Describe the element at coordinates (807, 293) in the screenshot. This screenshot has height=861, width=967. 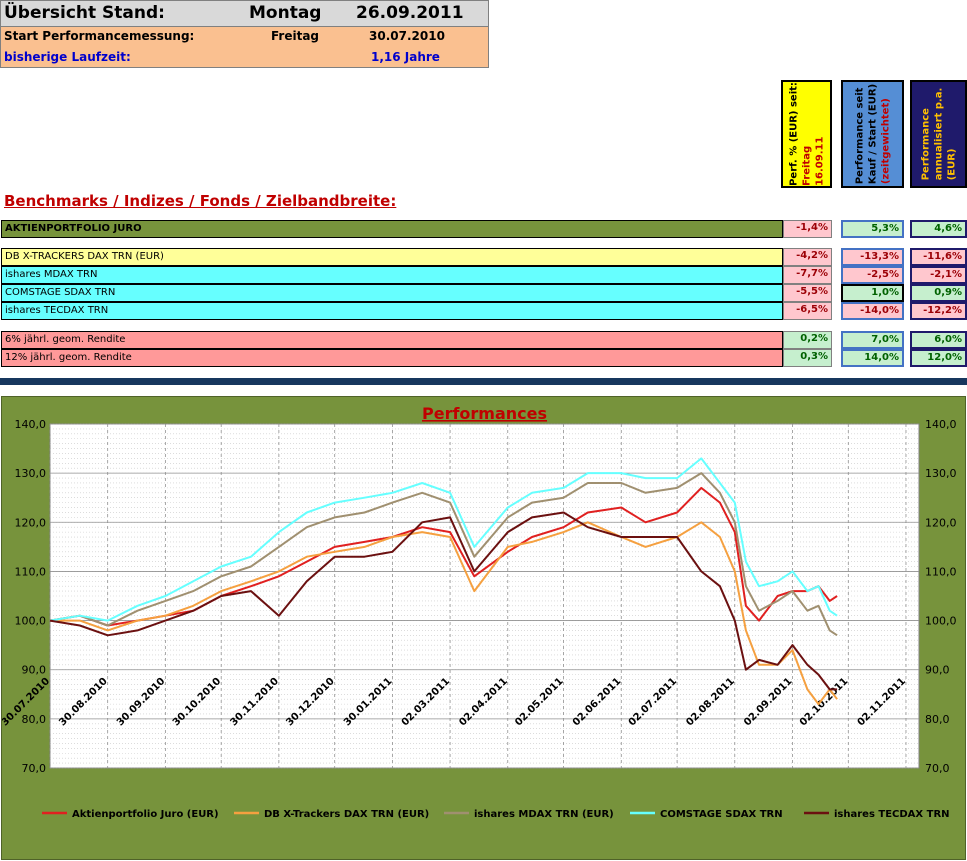
I see `table-cell-value: -5,5%` at that location.